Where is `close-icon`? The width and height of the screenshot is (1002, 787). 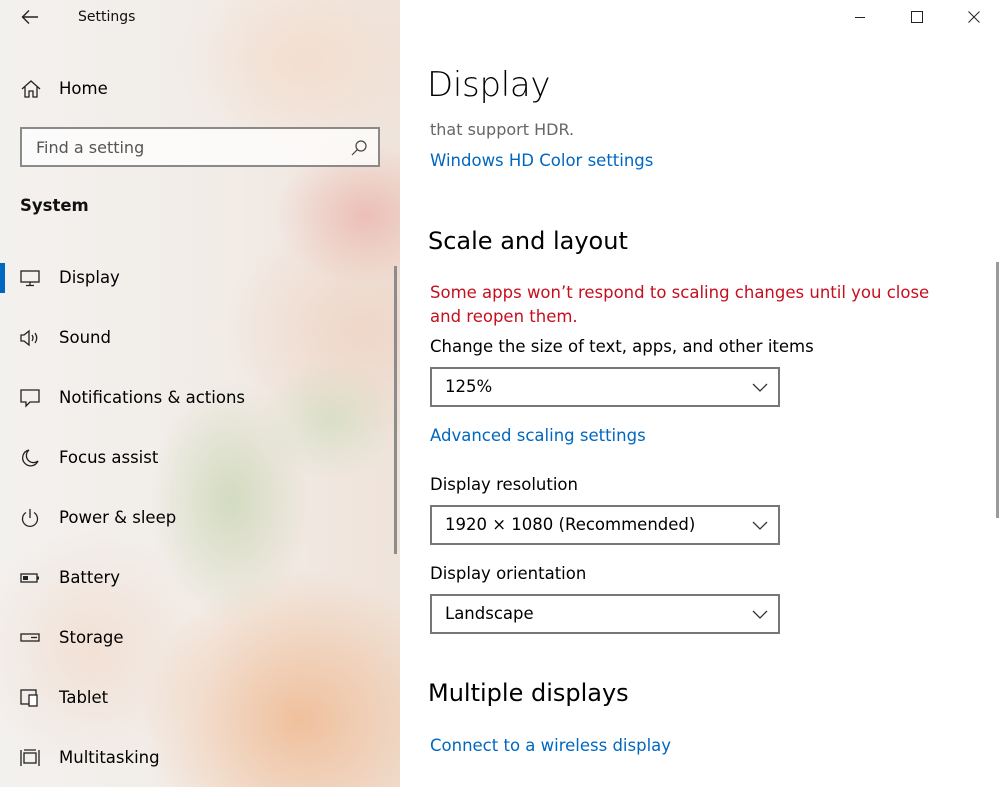 close-icon is located at coordinates (973, 17).